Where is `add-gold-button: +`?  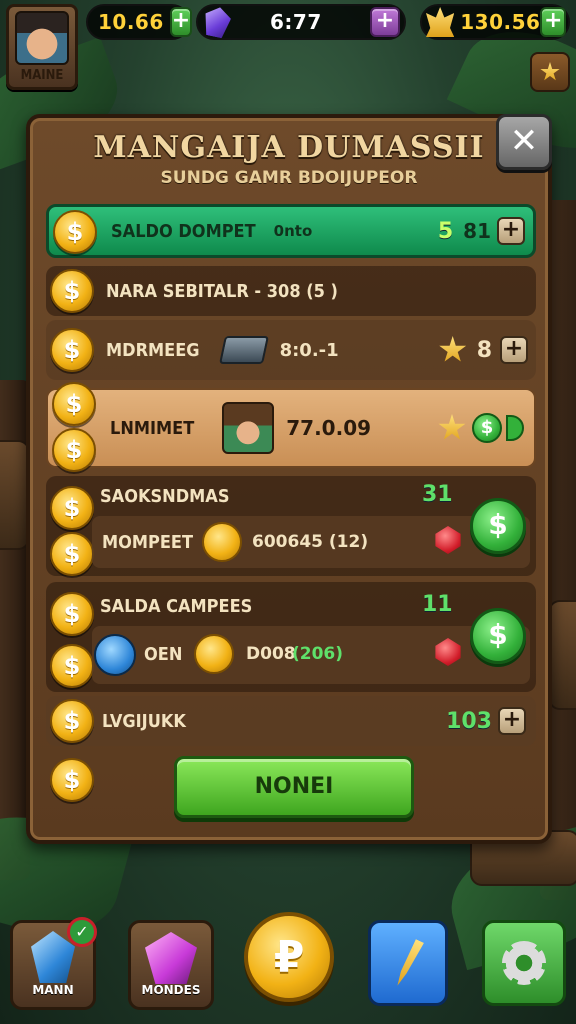
add-gold-button: + is located at coordinates (553, 22).